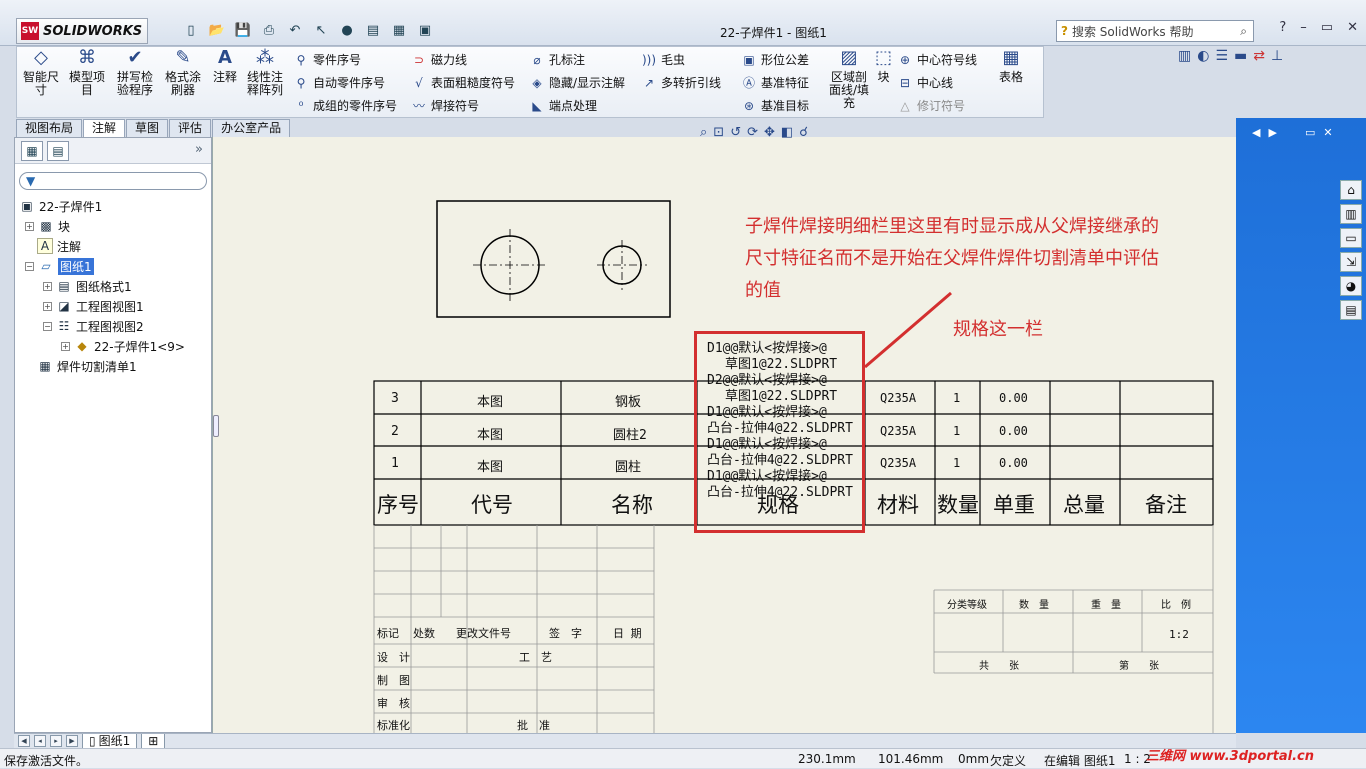 The image size is (1366, 769). I want to click on tab-evaluate: 评估, so click(190, 128).